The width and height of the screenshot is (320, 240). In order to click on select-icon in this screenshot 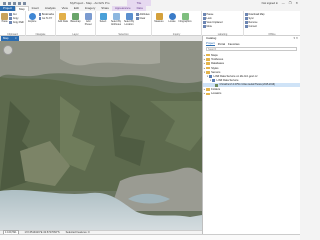, I will do `click(103, 16)`.